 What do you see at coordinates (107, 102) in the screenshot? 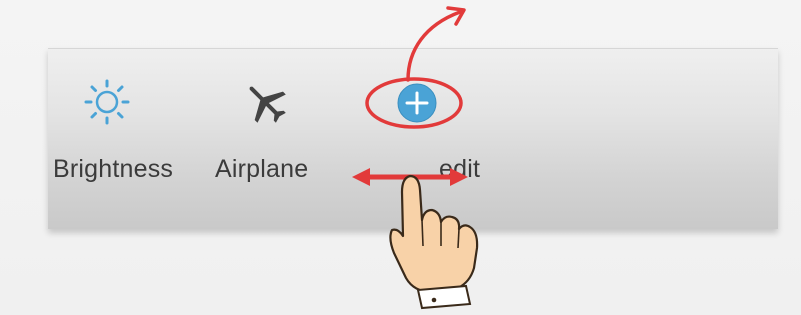
I see `sun-icon` at bounding box center [107, 102].